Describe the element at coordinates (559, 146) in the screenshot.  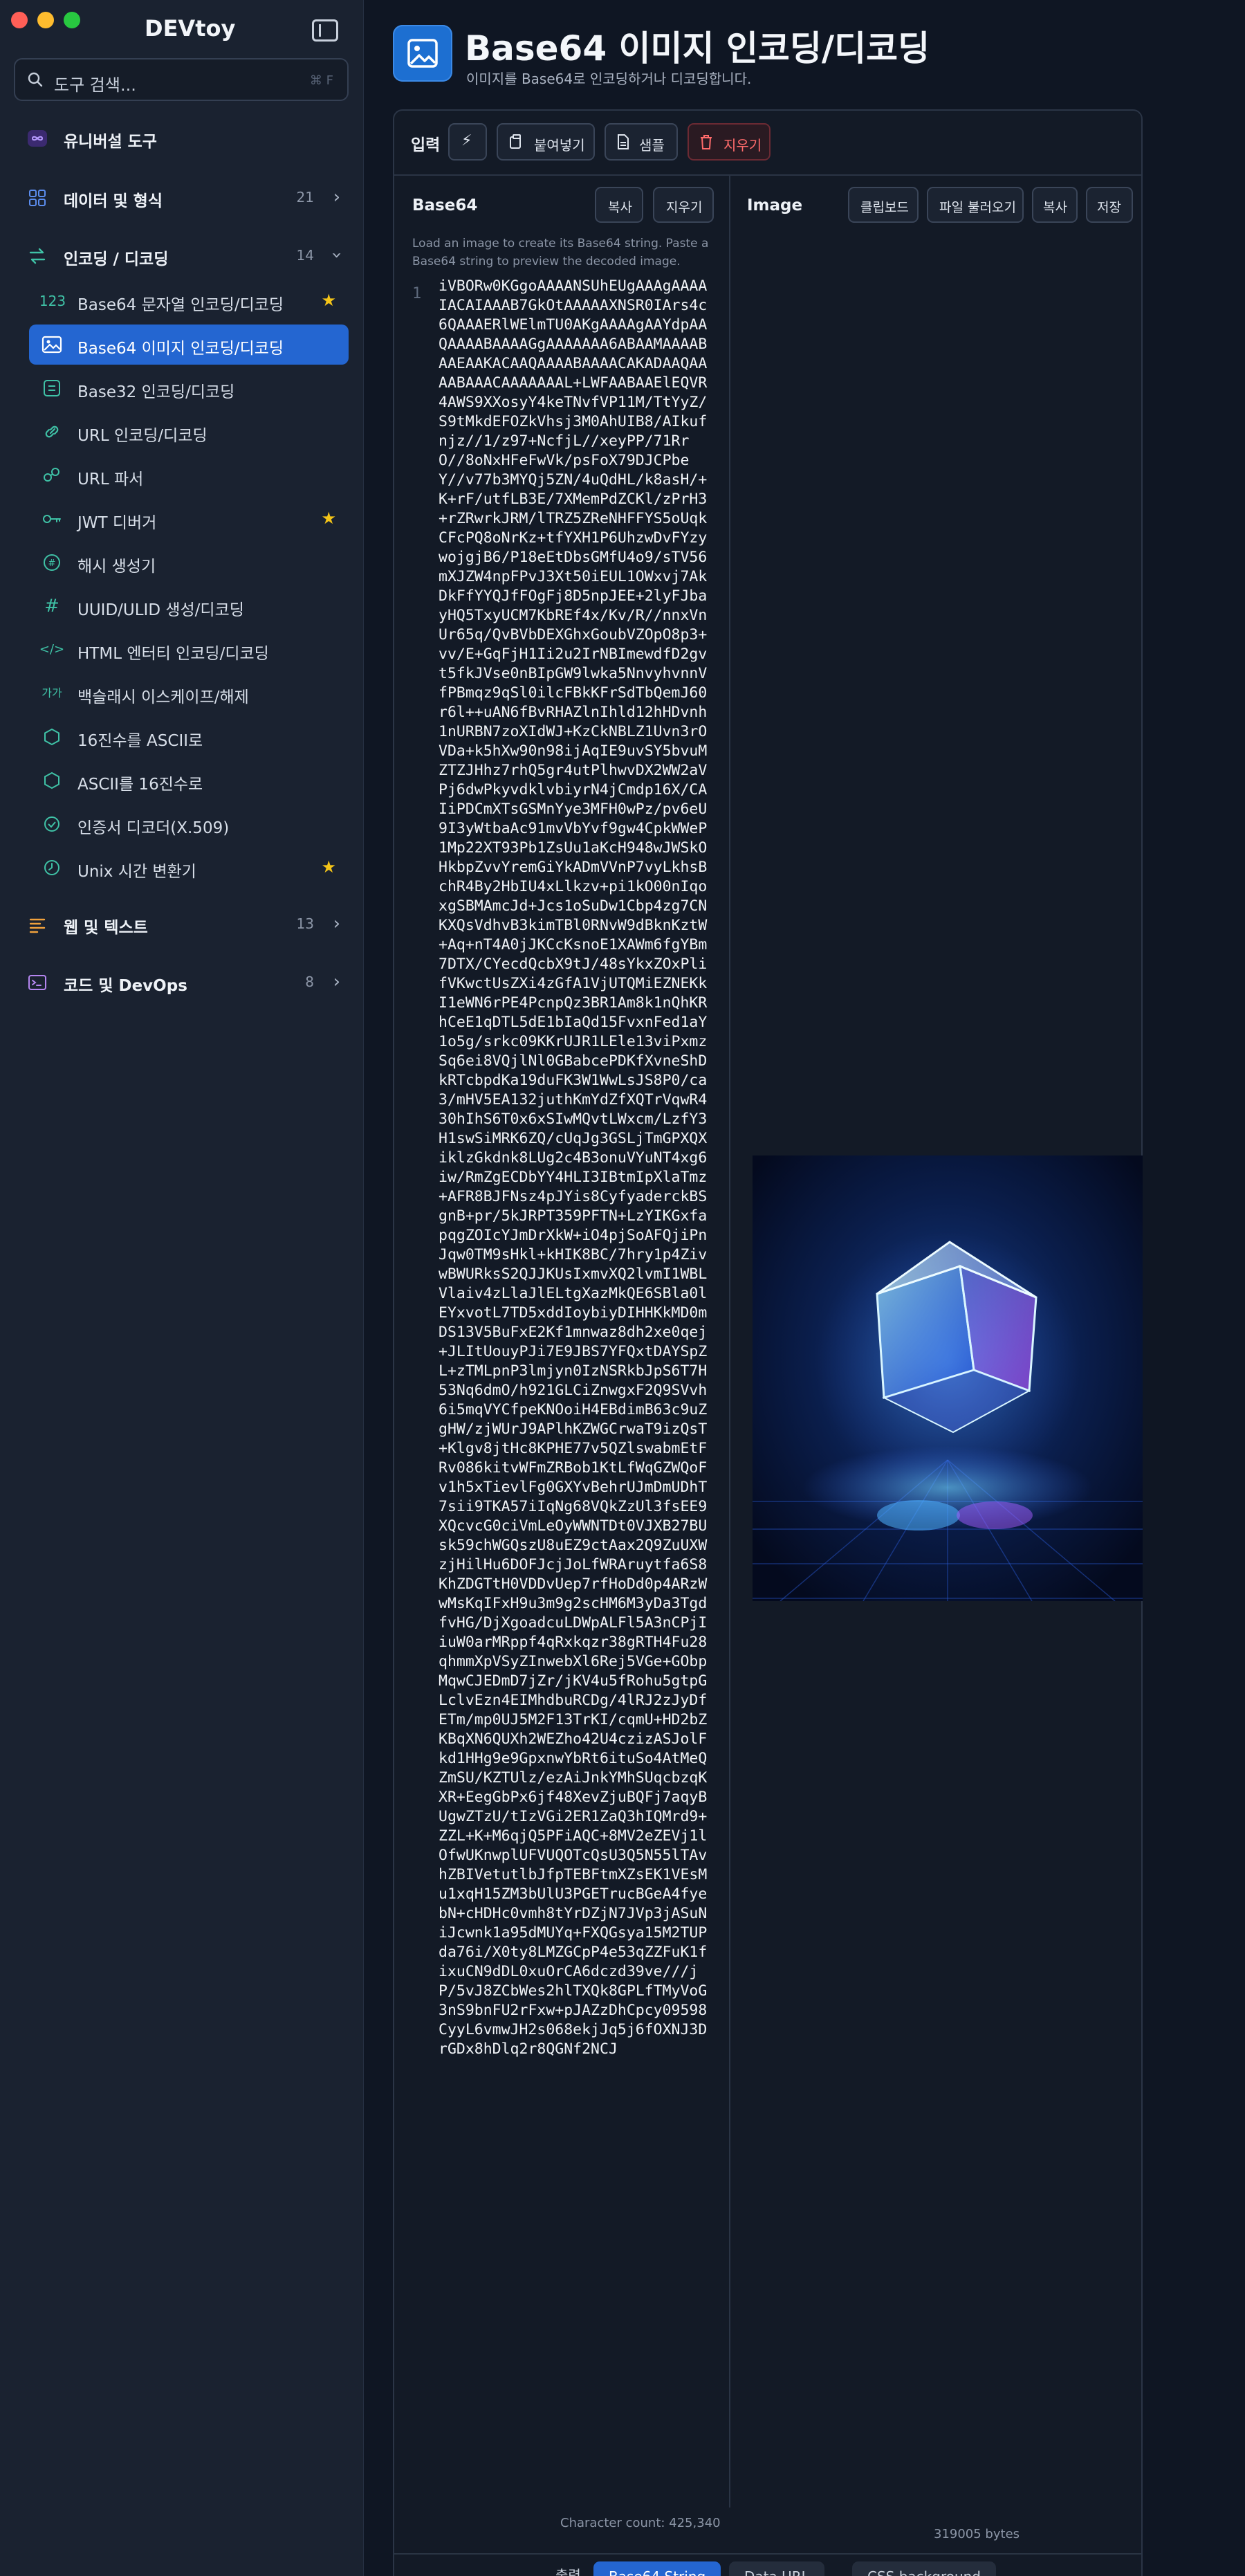
I see `paste-label: 붙여넣기` at that location.